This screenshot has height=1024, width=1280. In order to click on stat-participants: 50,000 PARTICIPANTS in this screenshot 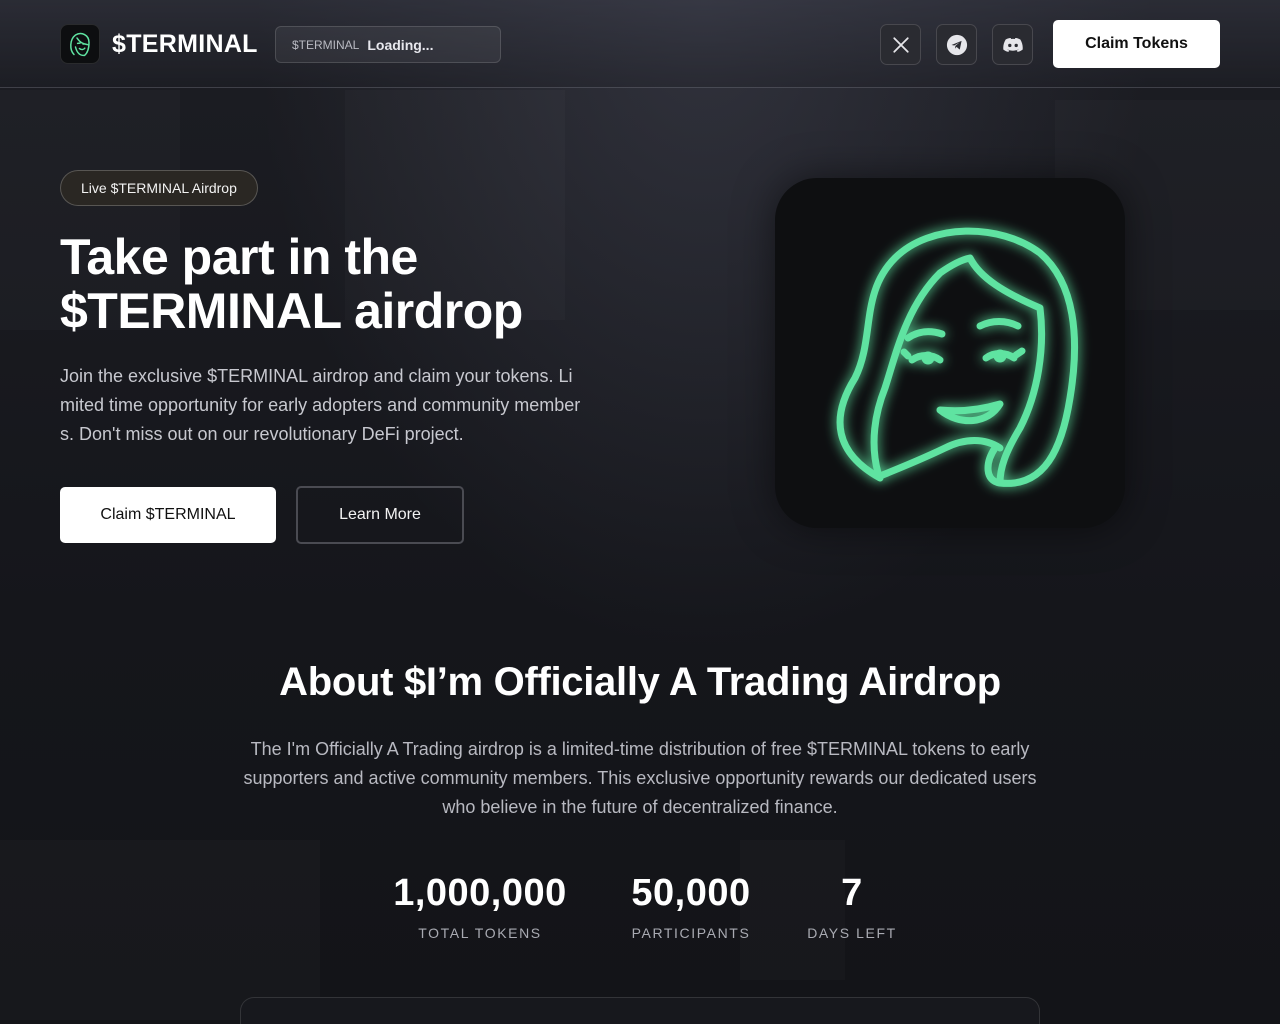, I will do `click(691, 906)`.